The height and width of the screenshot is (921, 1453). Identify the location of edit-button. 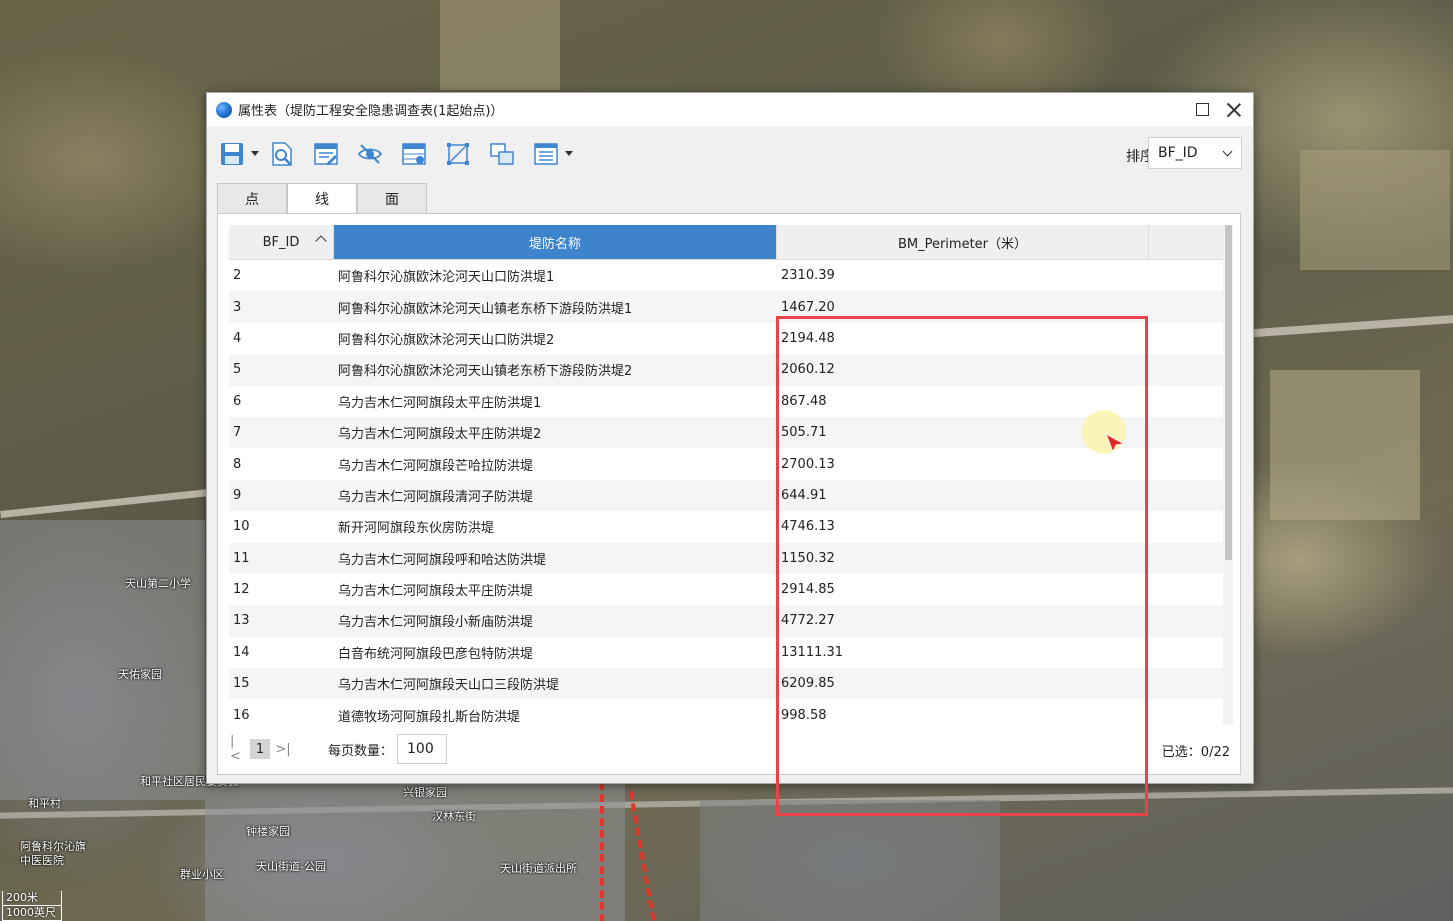
(327, 154).